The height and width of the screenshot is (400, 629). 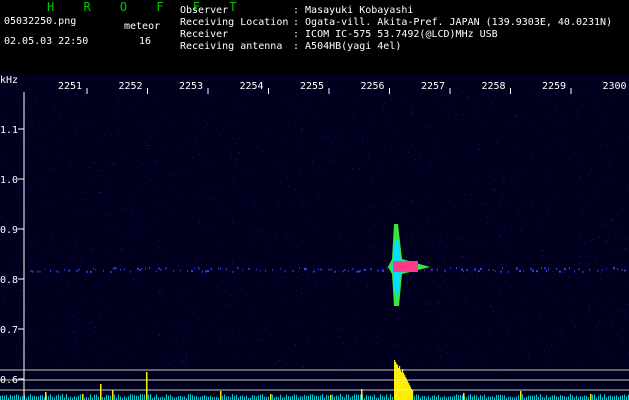 What do you see at coordinates (9, 80) in the screenshot?
I see `y-unit-label: kHz` at bounding box center [9, 80].